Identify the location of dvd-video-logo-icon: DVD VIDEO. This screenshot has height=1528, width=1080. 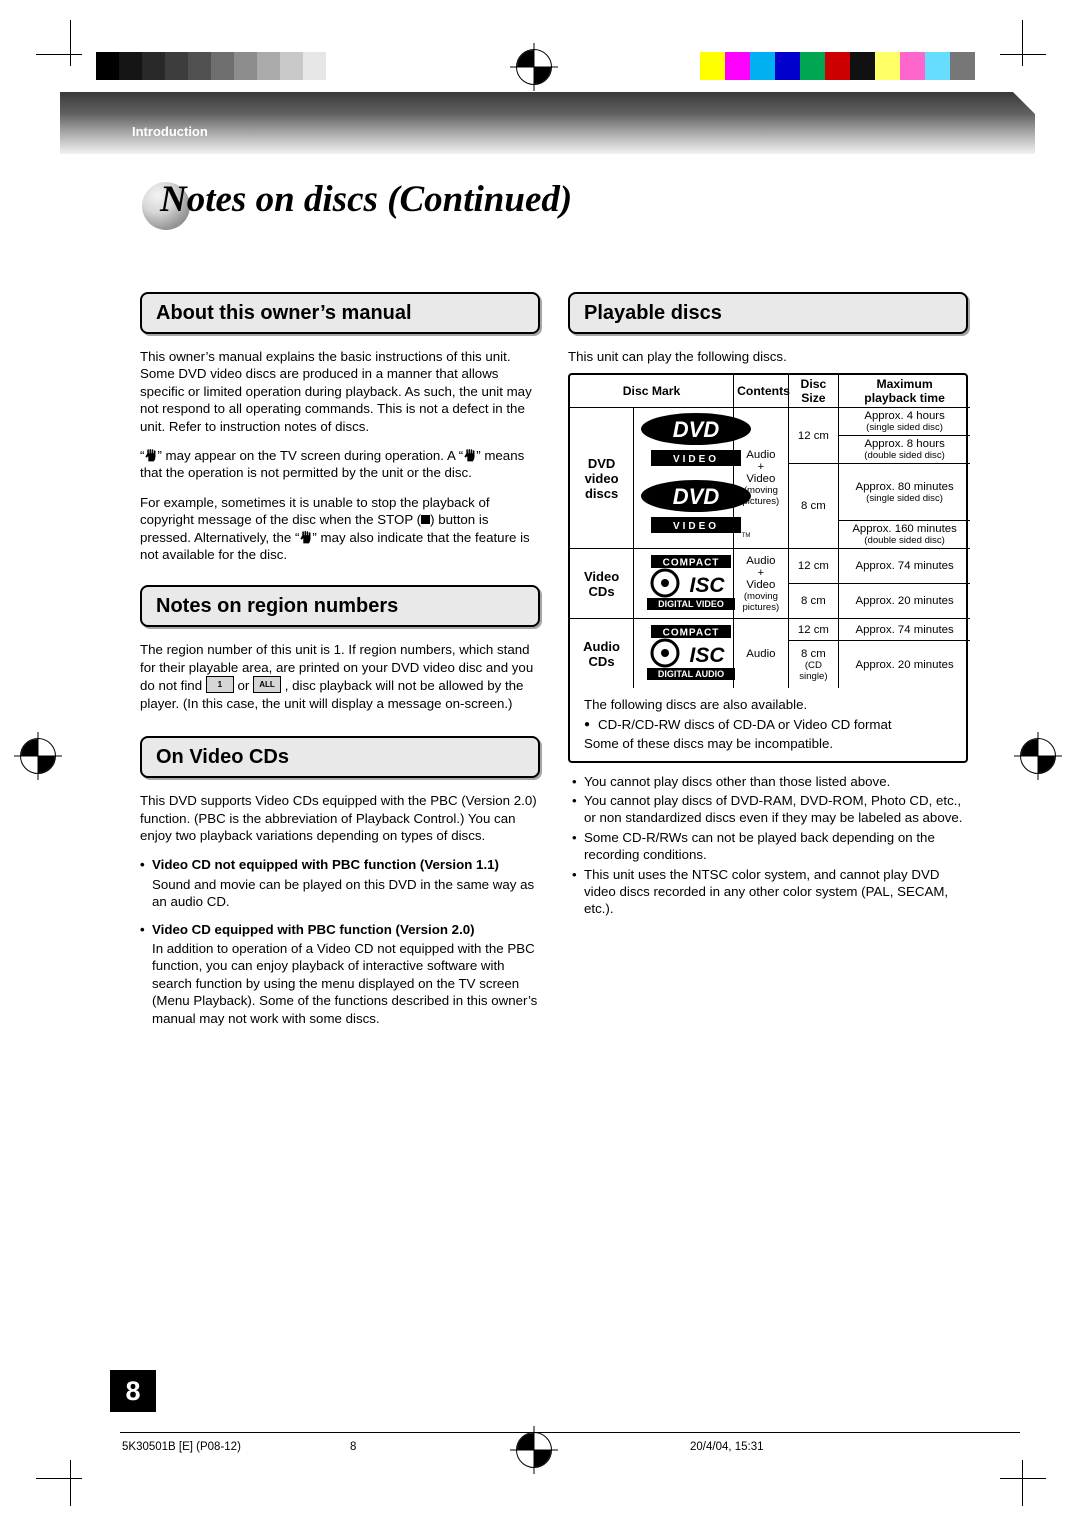
(696, 444).